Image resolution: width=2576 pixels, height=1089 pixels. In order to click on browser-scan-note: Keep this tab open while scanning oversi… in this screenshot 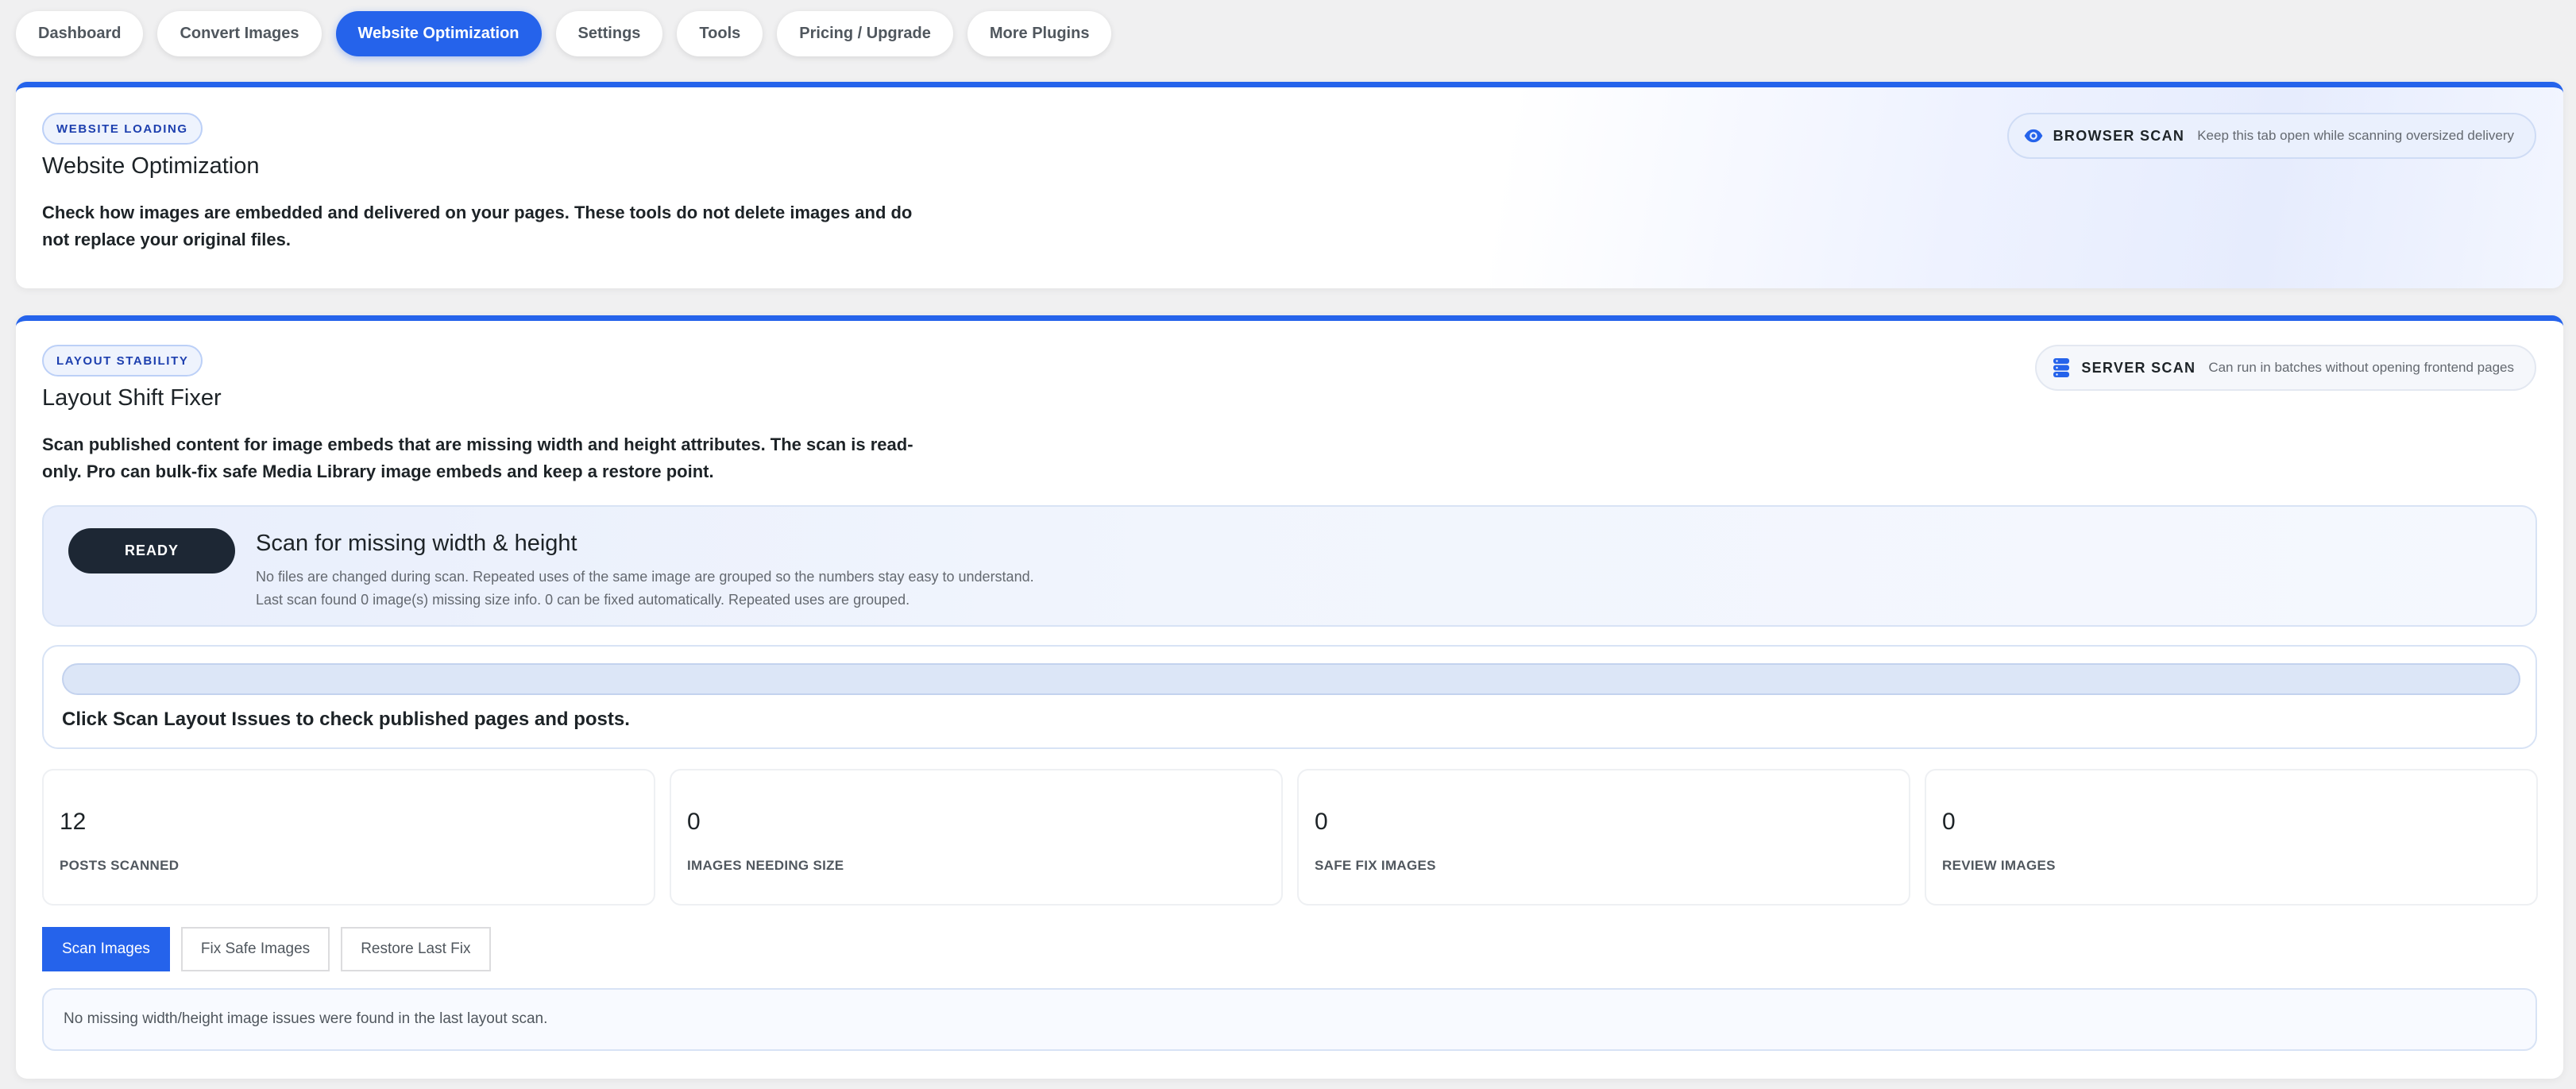, I will do `click(2355, 135)`.